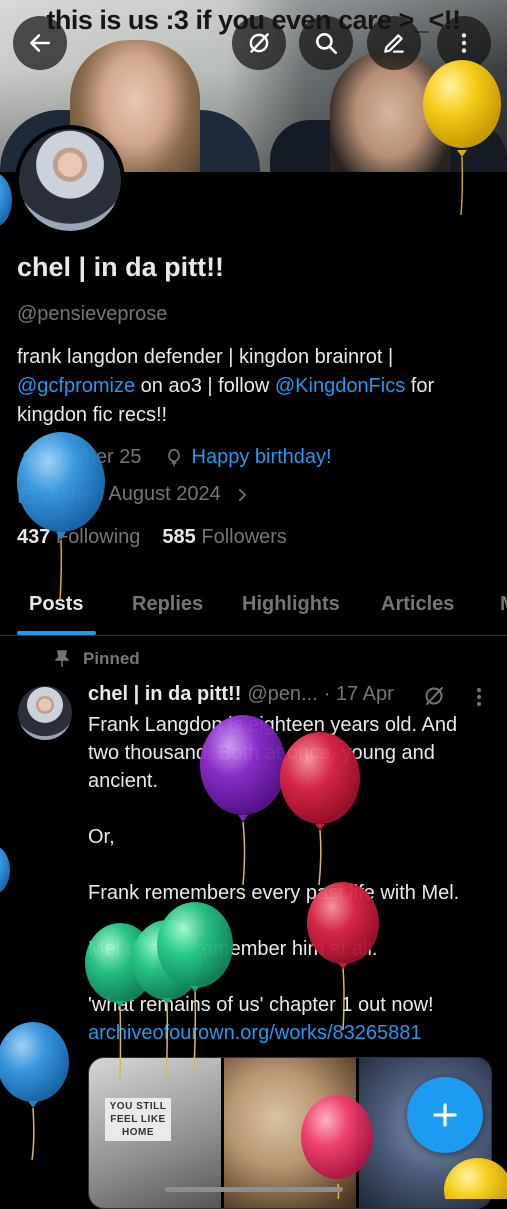 This screenshot has height=1209, width=507. I want to click on plus-icon, so click(445, 1115).